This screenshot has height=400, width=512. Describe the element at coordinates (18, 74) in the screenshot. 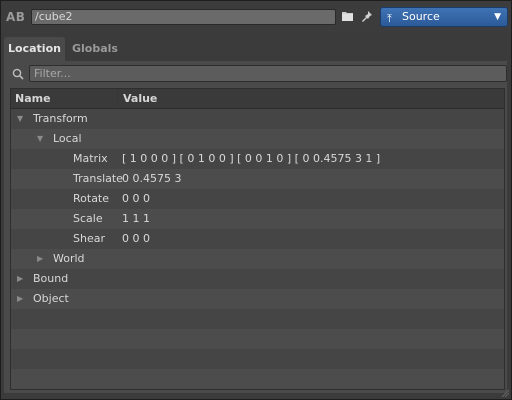

I see `search-icon` at that location.